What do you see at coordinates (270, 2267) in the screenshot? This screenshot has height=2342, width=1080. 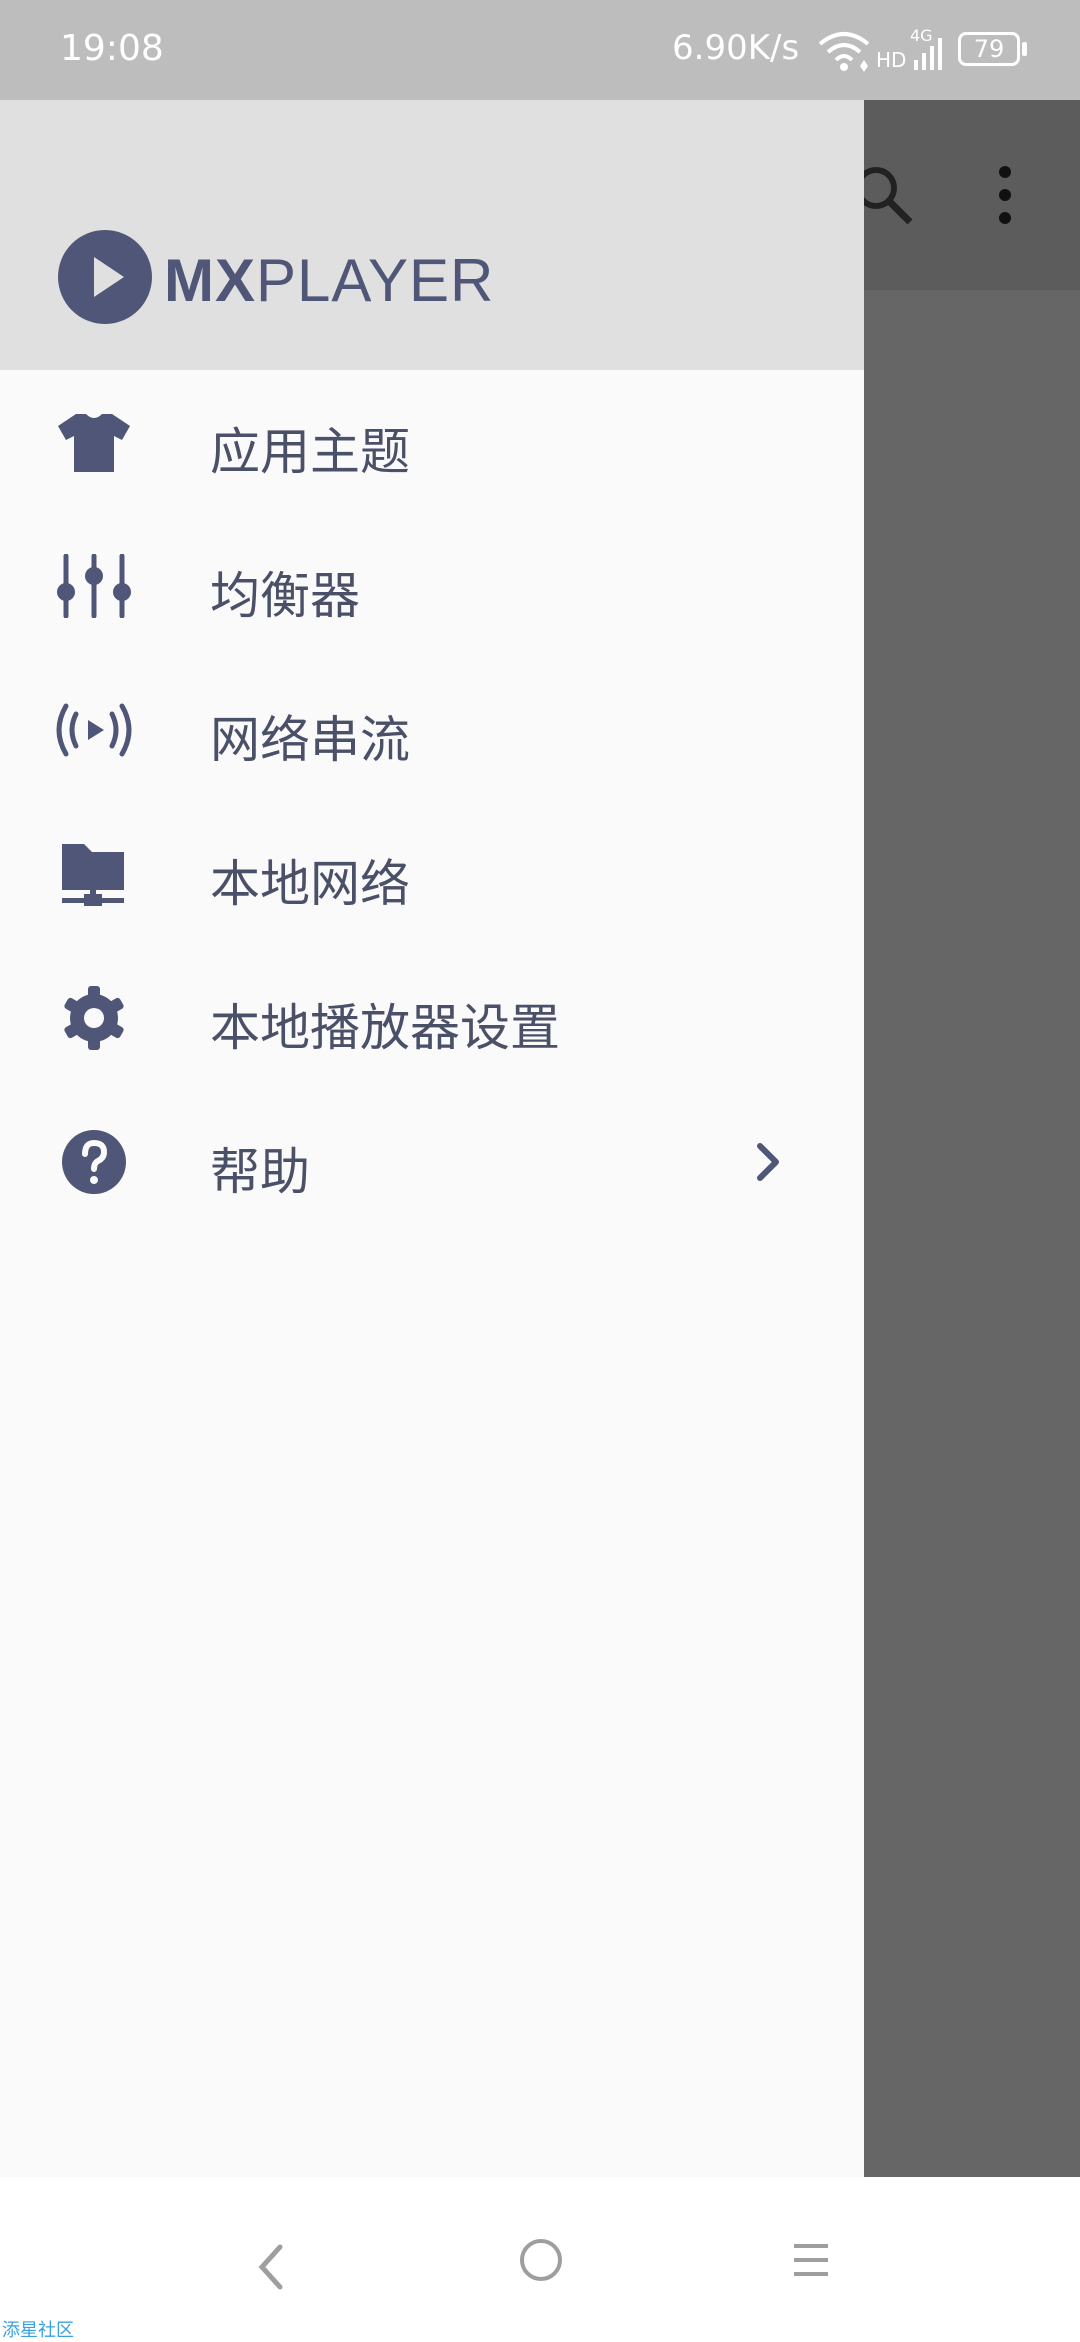 I see `back-icon` at bounding box center [270, 2267].